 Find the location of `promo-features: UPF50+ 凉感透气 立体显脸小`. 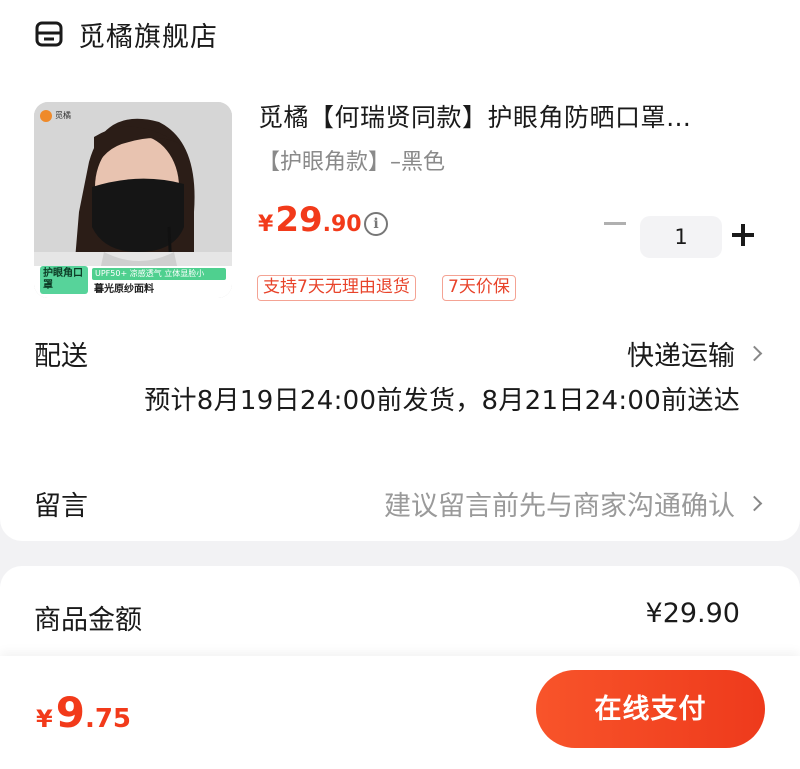

promo-features: UPF50+ 凉感透气 立体显脸小 is located at coordinates (159, 274).